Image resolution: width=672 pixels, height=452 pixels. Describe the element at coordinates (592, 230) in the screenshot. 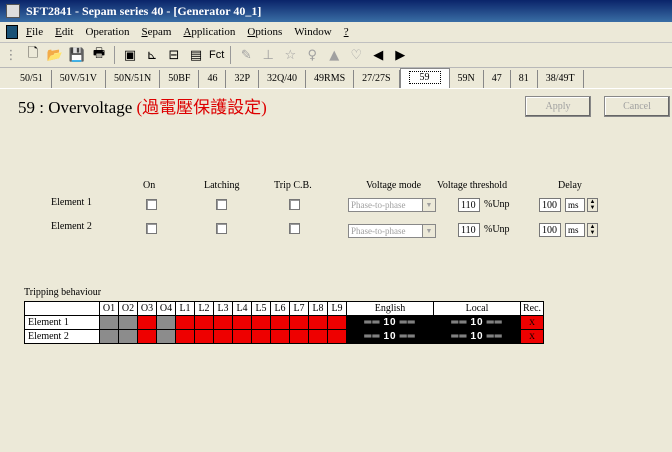

I see `element-2-delay-spinner: ▲ ▼` at that location.